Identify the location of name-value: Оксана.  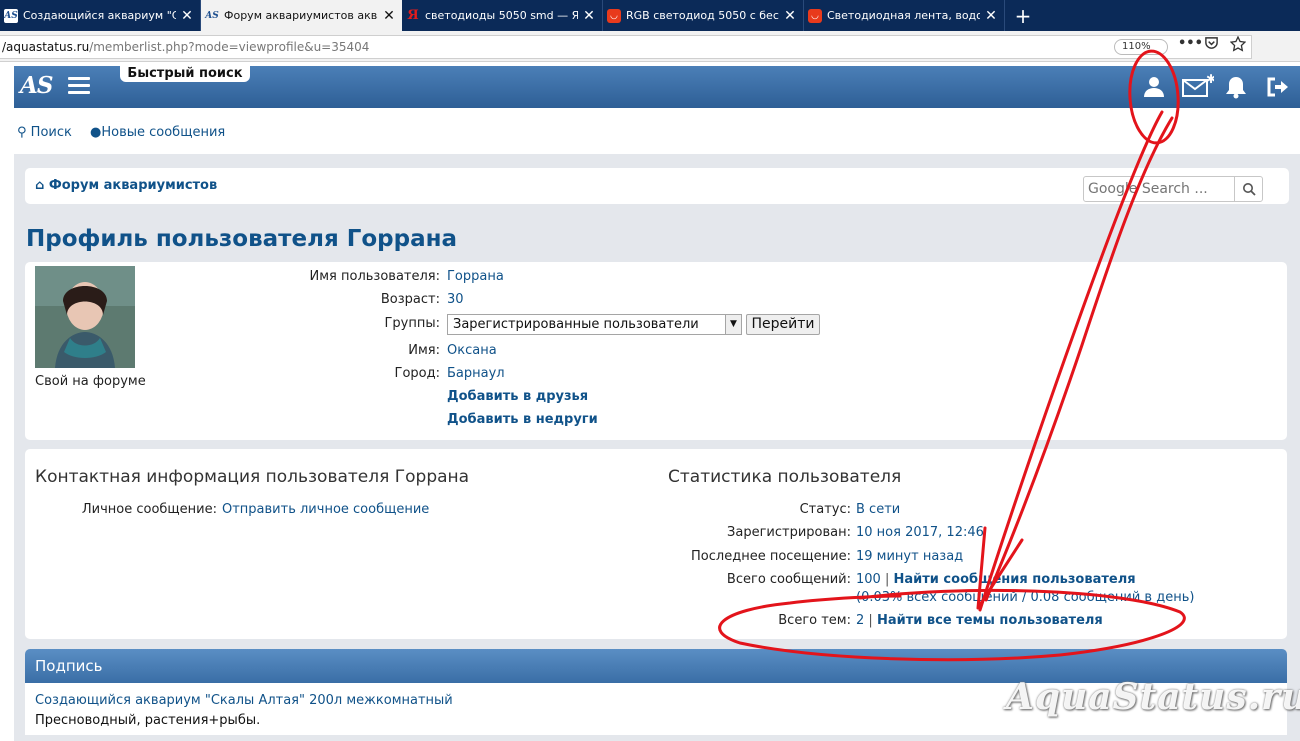
(472, 350).